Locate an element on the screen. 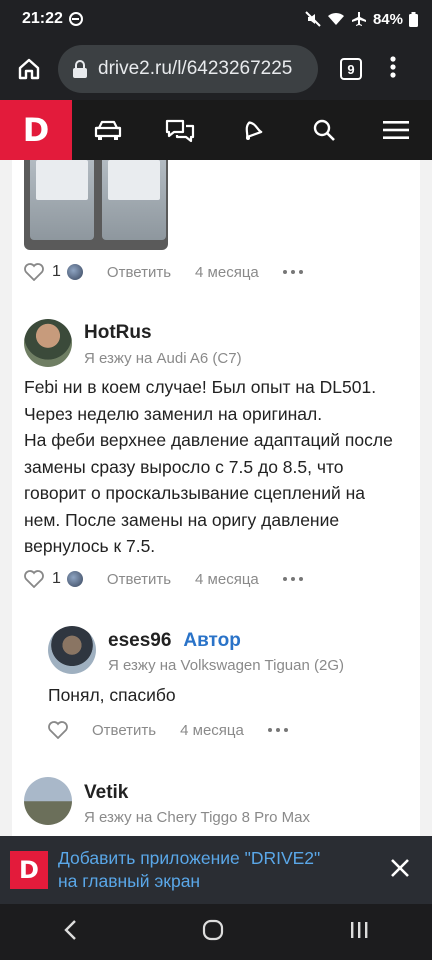 This screenshot has height=960, width=432. address-bar: drive2.ru/l/6423267225 is located at coordinates (188, 69).